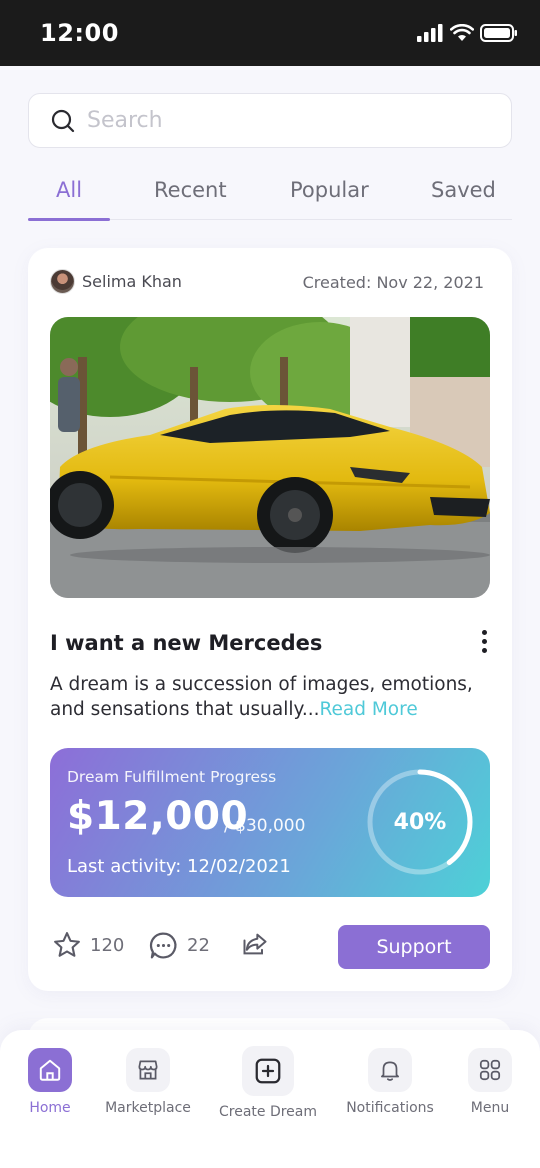 The width and height of the screenshot is (540, 1168). I want to click on plus-square-icon-box, so click(268, 1071).